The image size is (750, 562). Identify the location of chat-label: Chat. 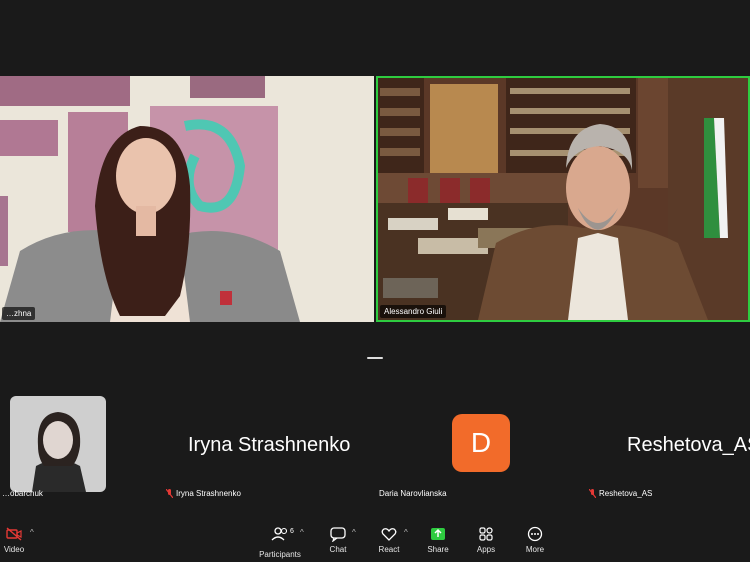
(338, 549).